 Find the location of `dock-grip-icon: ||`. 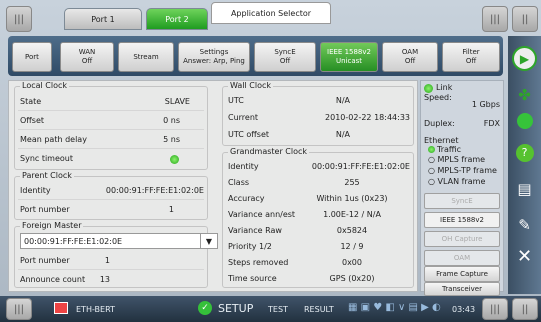

dock-grip-icon: || is located at coordinates (525, 19).